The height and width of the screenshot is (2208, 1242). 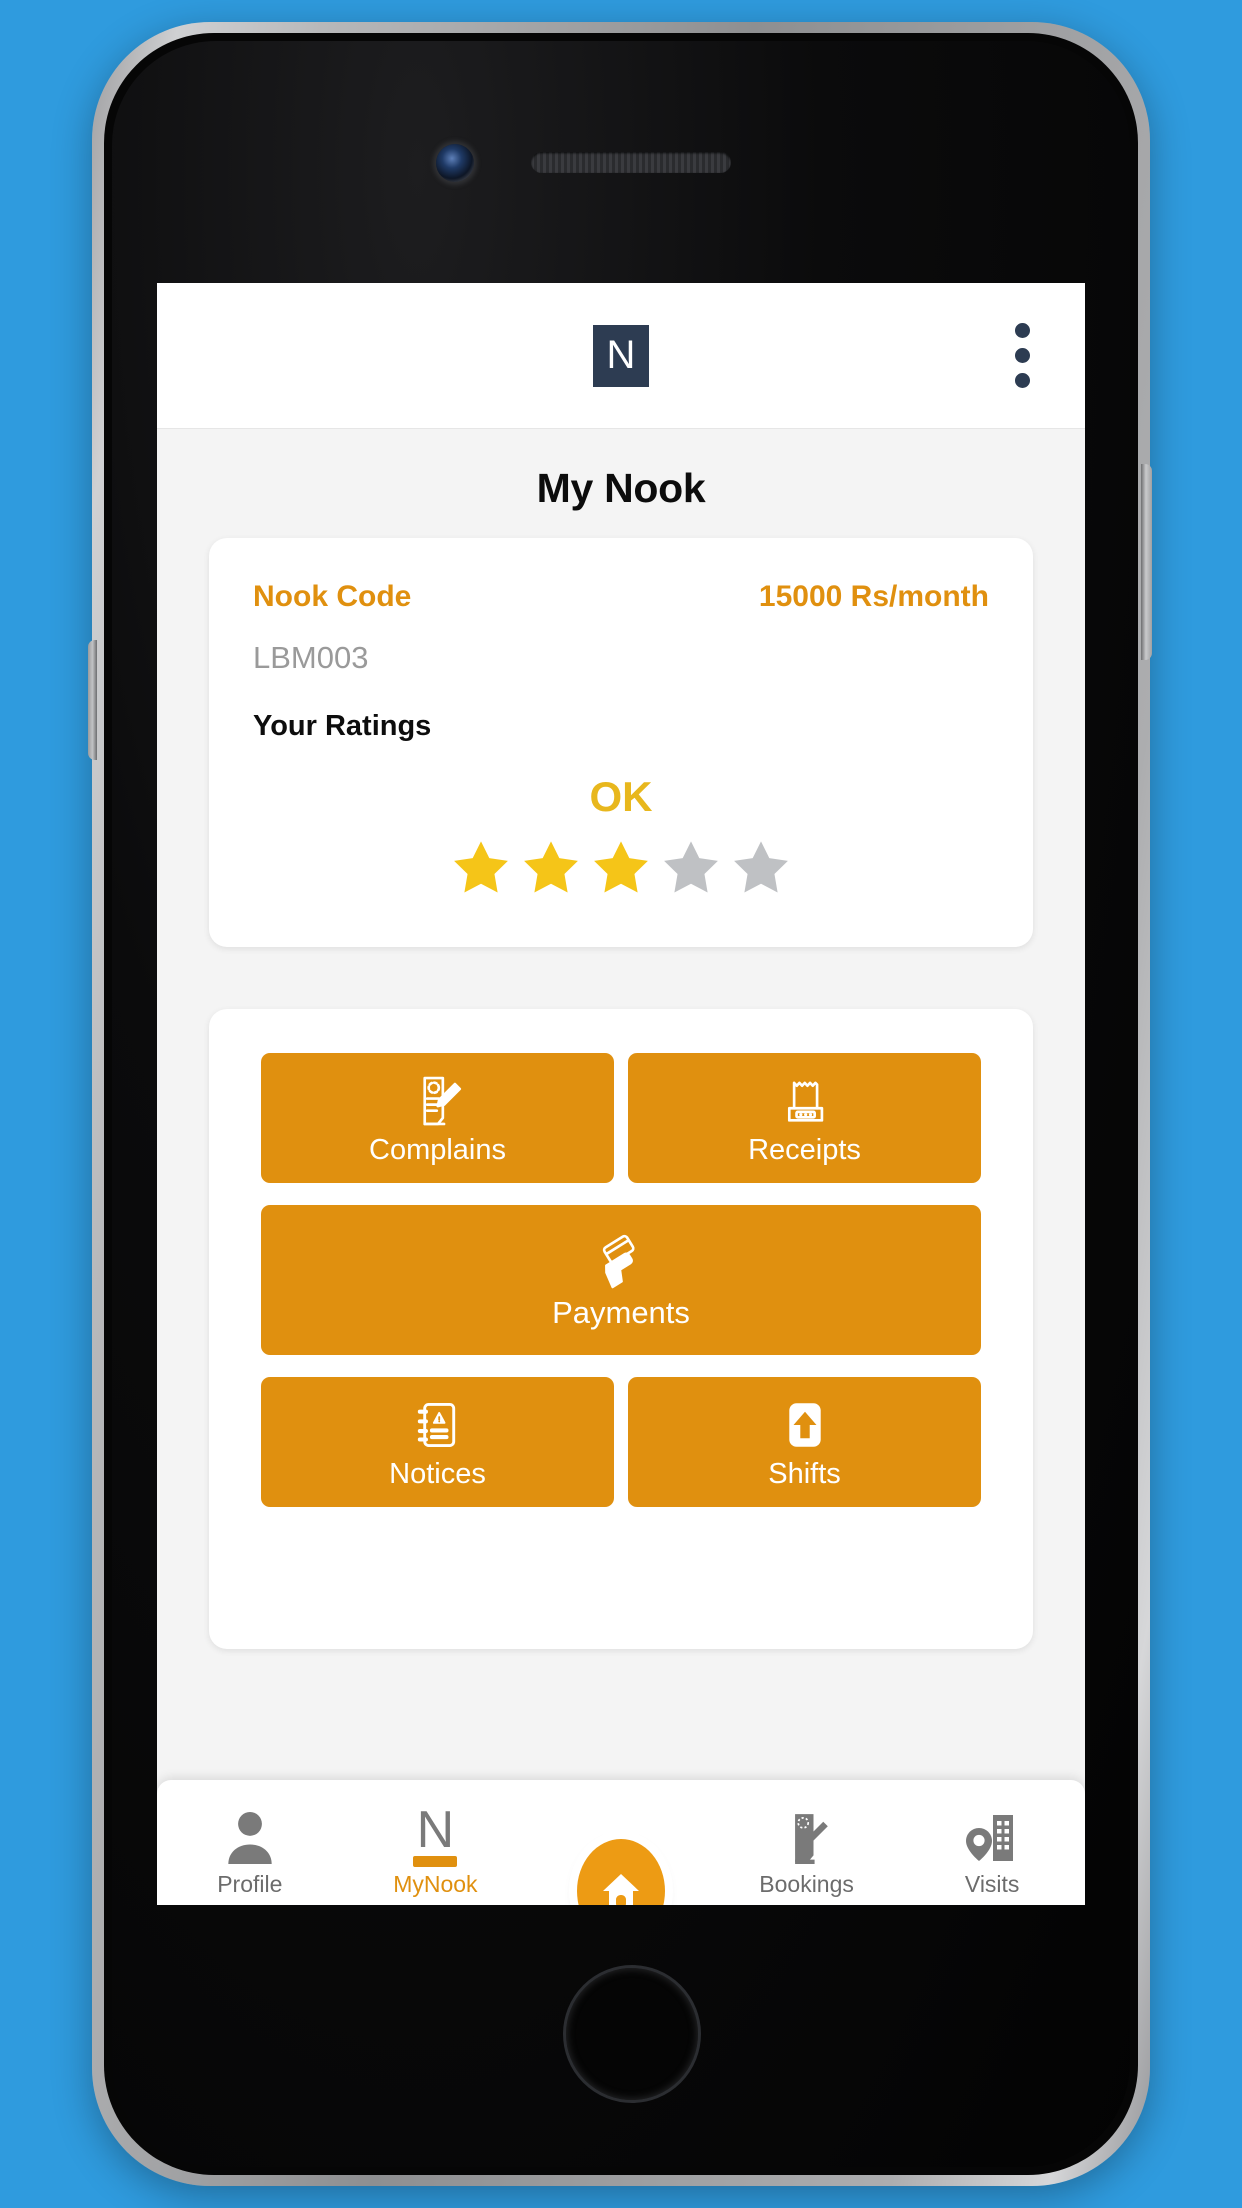 I want to click on hardware-home-button, so click(x=632, y=2034).